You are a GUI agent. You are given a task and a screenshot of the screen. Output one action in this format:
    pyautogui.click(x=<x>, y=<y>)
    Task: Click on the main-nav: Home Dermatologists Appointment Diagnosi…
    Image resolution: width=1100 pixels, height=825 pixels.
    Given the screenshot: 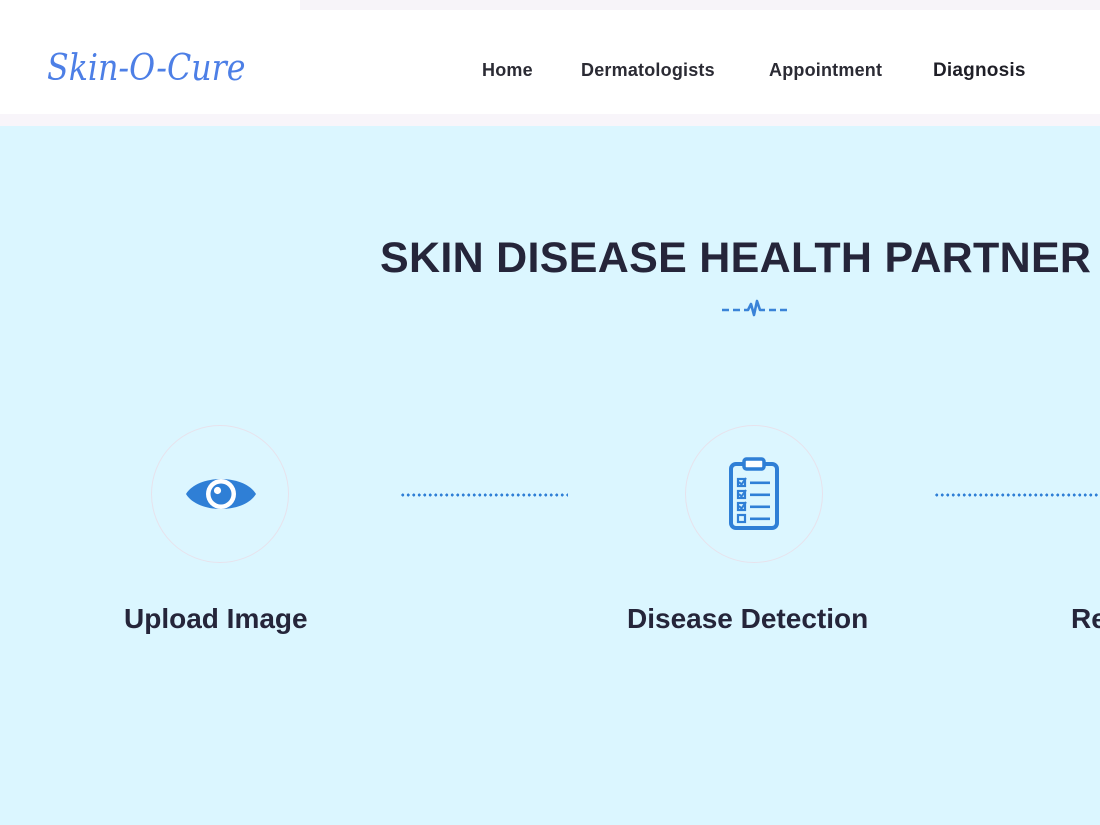 What is the action you would take?
    pyautogui.click(x=550, y=72)
    